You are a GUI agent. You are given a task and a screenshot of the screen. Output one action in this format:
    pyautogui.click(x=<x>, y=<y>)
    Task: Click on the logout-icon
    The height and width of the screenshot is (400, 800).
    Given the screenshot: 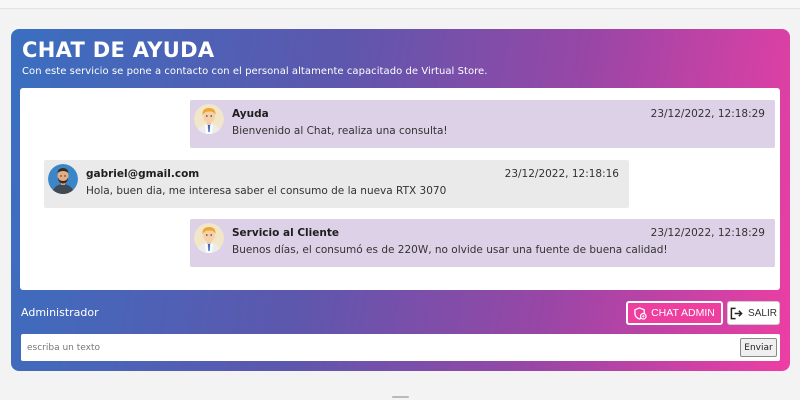 What is the action you would take?
    pyautogui.click(x=736, y=313)
    